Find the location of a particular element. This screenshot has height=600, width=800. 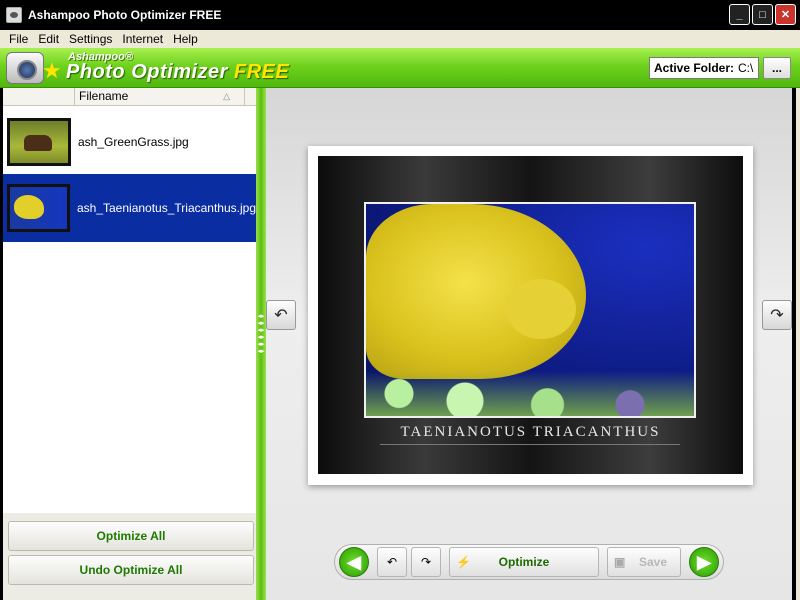

maximize-button: □ is located at coordinates (762, 14).